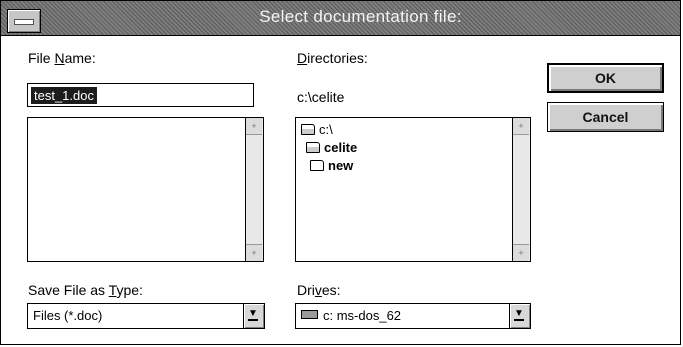 The image size is (683, 347). Describe the element at coordinates (331, 165) in the screenshot. I see `directory-item-new: new` at that location.